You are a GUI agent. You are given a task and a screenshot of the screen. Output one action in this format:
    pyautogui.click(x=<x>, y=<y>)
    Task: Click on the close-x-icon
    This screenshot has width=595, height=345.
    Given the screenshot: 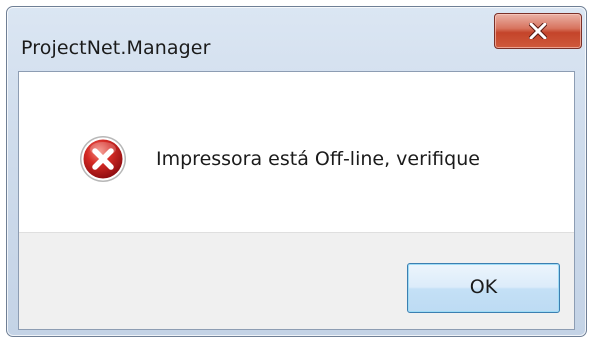 What is the action you would take?
    pyautogui.click(x=538, y=31)
    